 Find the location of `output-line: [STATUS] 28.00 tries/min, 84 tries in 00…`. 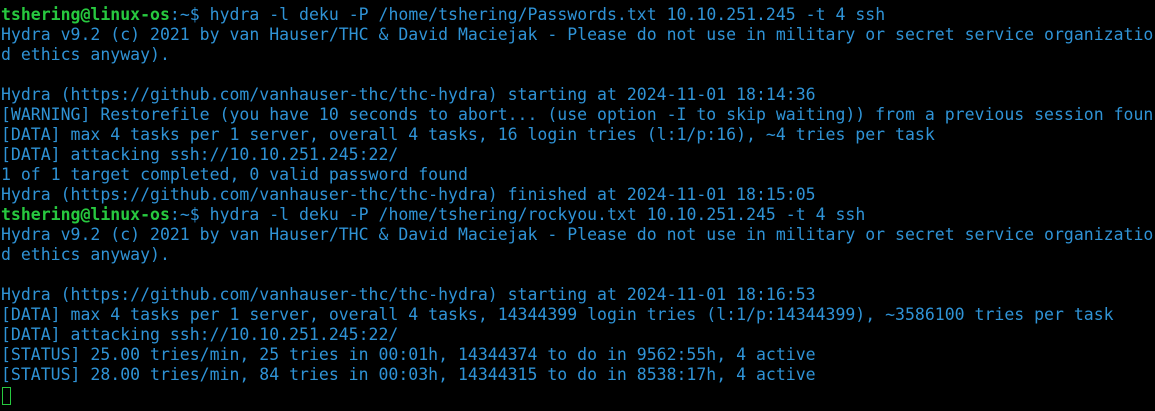

output-line: [STATUS] 28.00 tries/min, 84 tries in 00… is located at coordinates (408, 374).